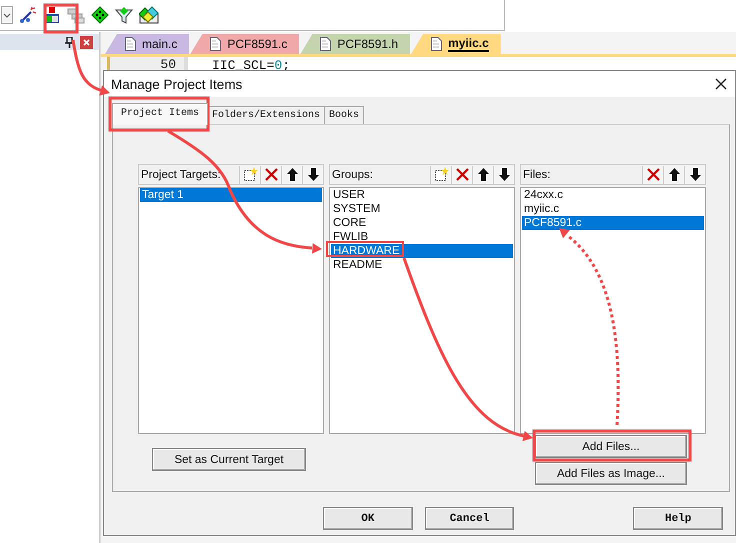  What do you see at coordinates (61, 19) in the screenshot?
I see `highlight-box` at bounding box center [61, 19].